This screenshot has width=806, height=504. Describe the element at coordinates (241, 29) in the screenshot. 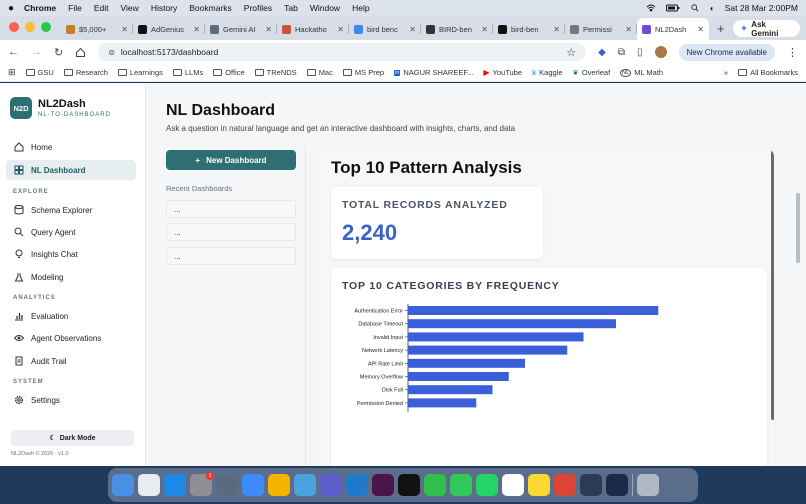

I see `browser-tab: Gemini AI ✕` at that location.